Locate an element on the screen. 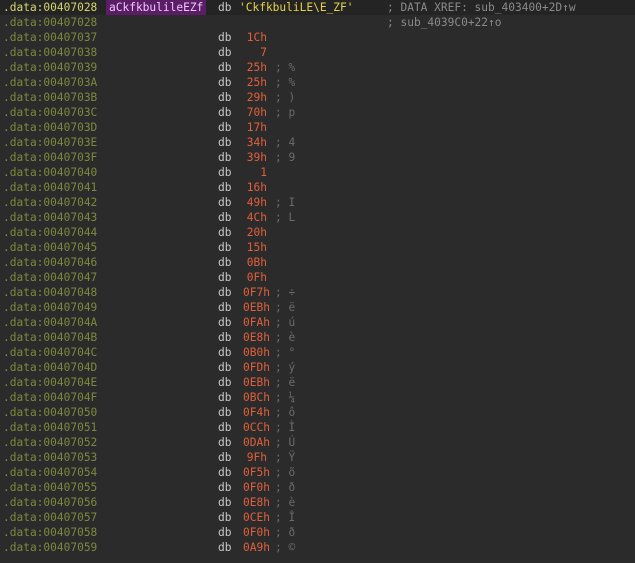 The image size is (635, 563). listing-row: .data:00407049 db 0EBh ; ë is located at coordinates (317, 307).